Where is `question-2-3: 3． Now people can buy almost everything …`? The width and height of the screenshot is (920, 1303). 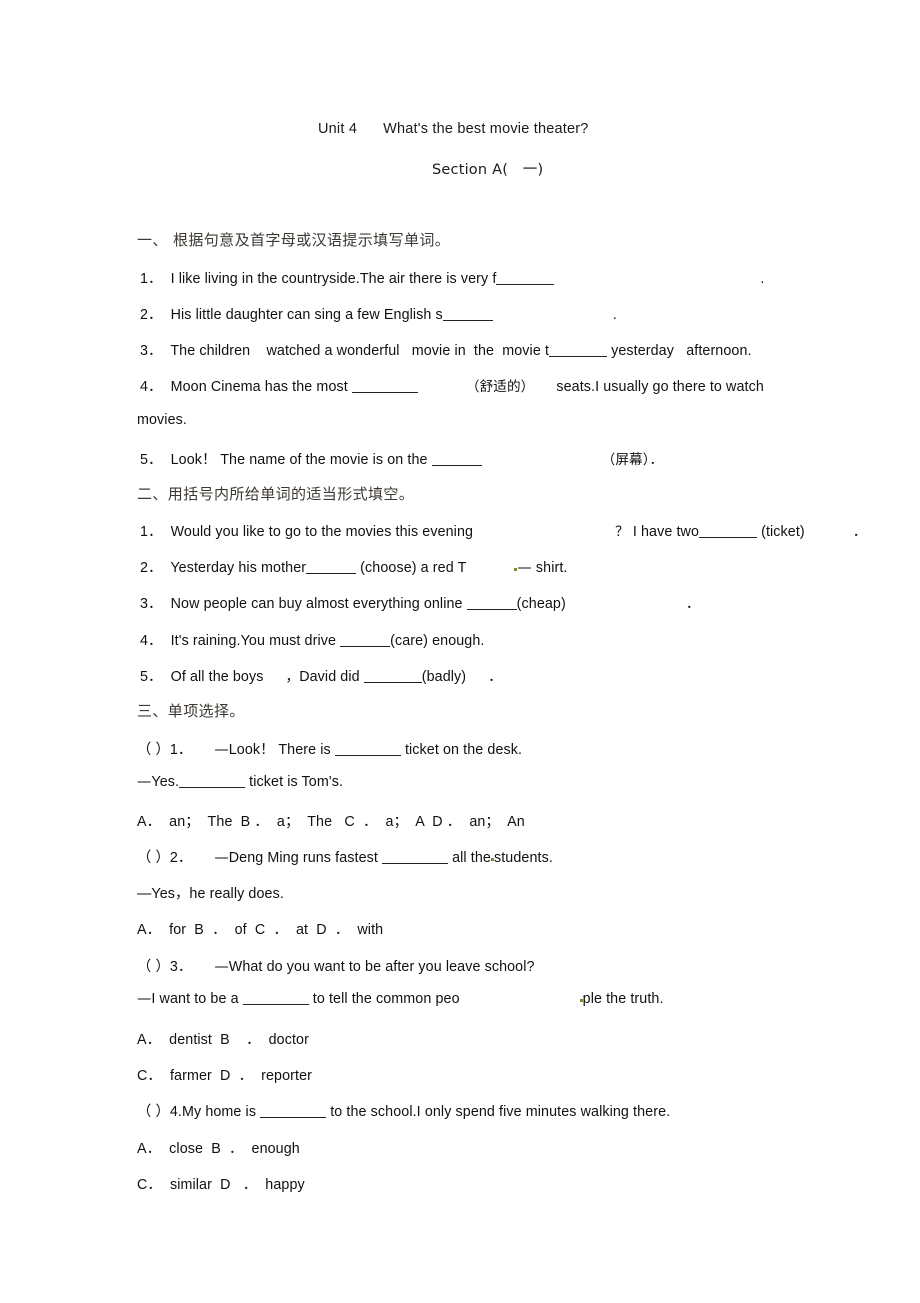
question-2-3: 3． Now people can buy almost everything … is located at coordinates (420, 604).